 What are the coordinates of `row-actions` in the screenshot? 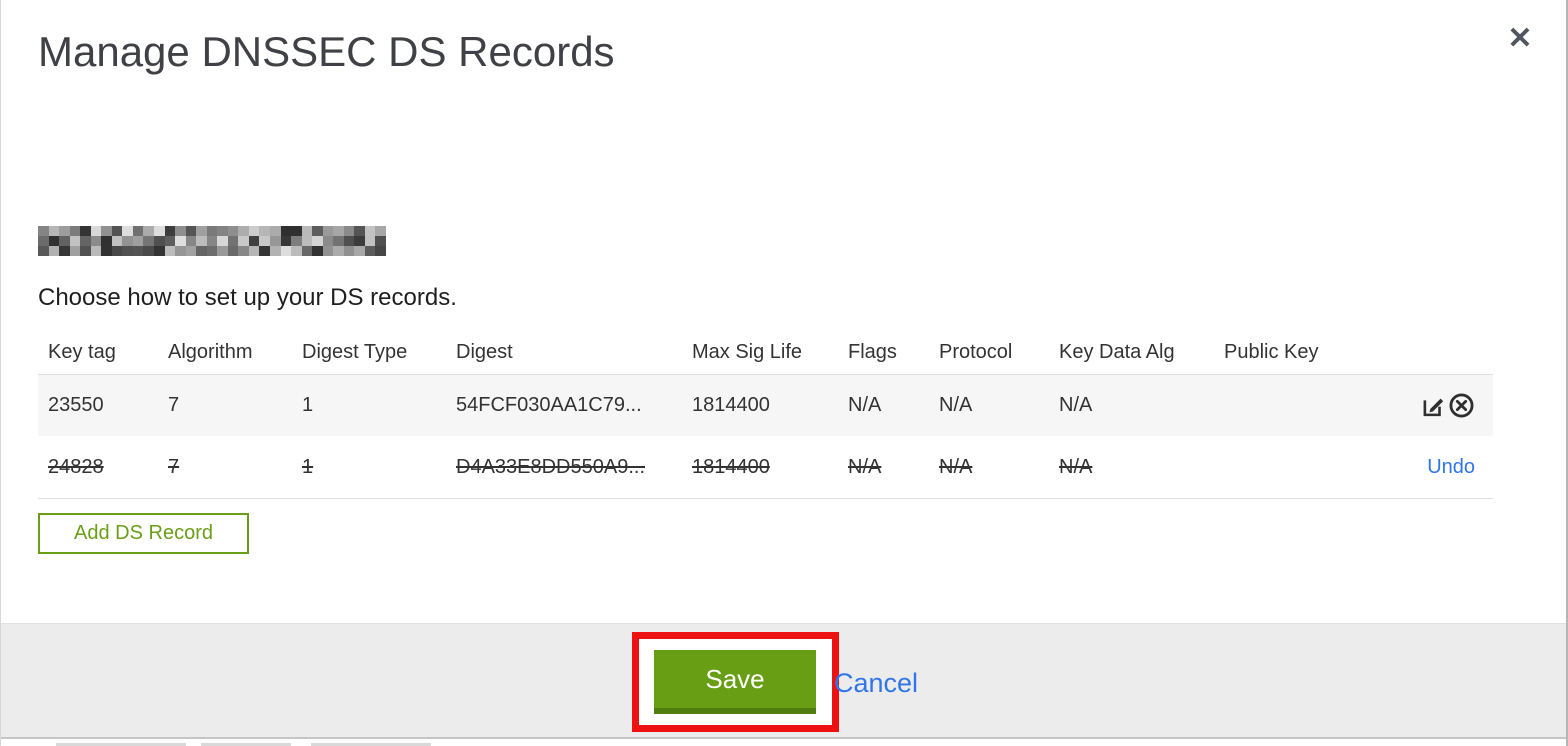 It's located at (1418, 405).